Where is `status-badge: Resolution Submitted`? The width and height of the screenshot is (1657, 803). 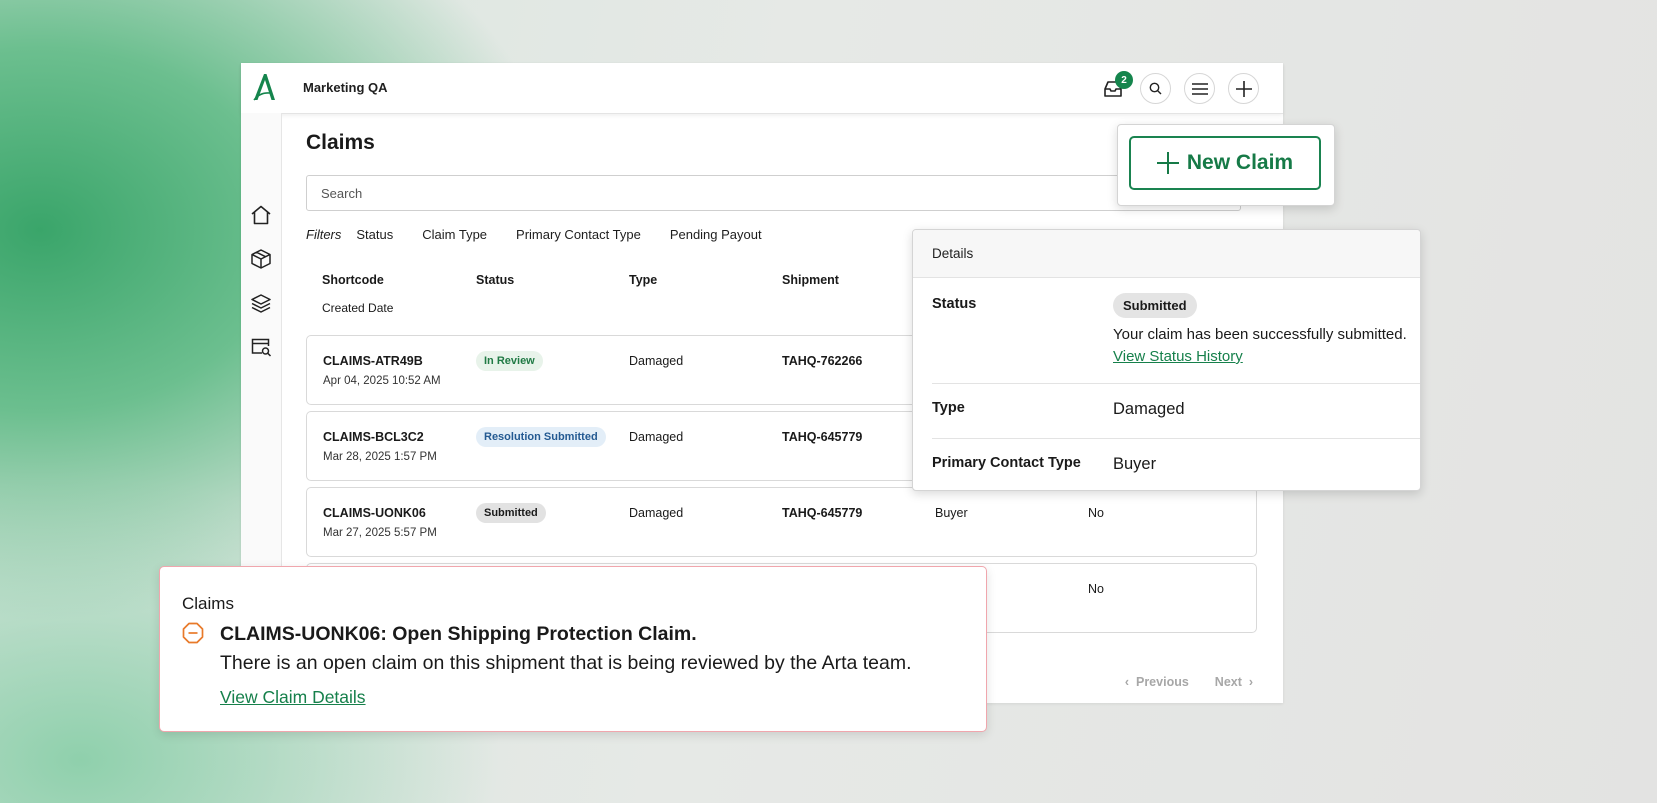
status-badge: Resolution Submitted is located at coordinates (541, 437).